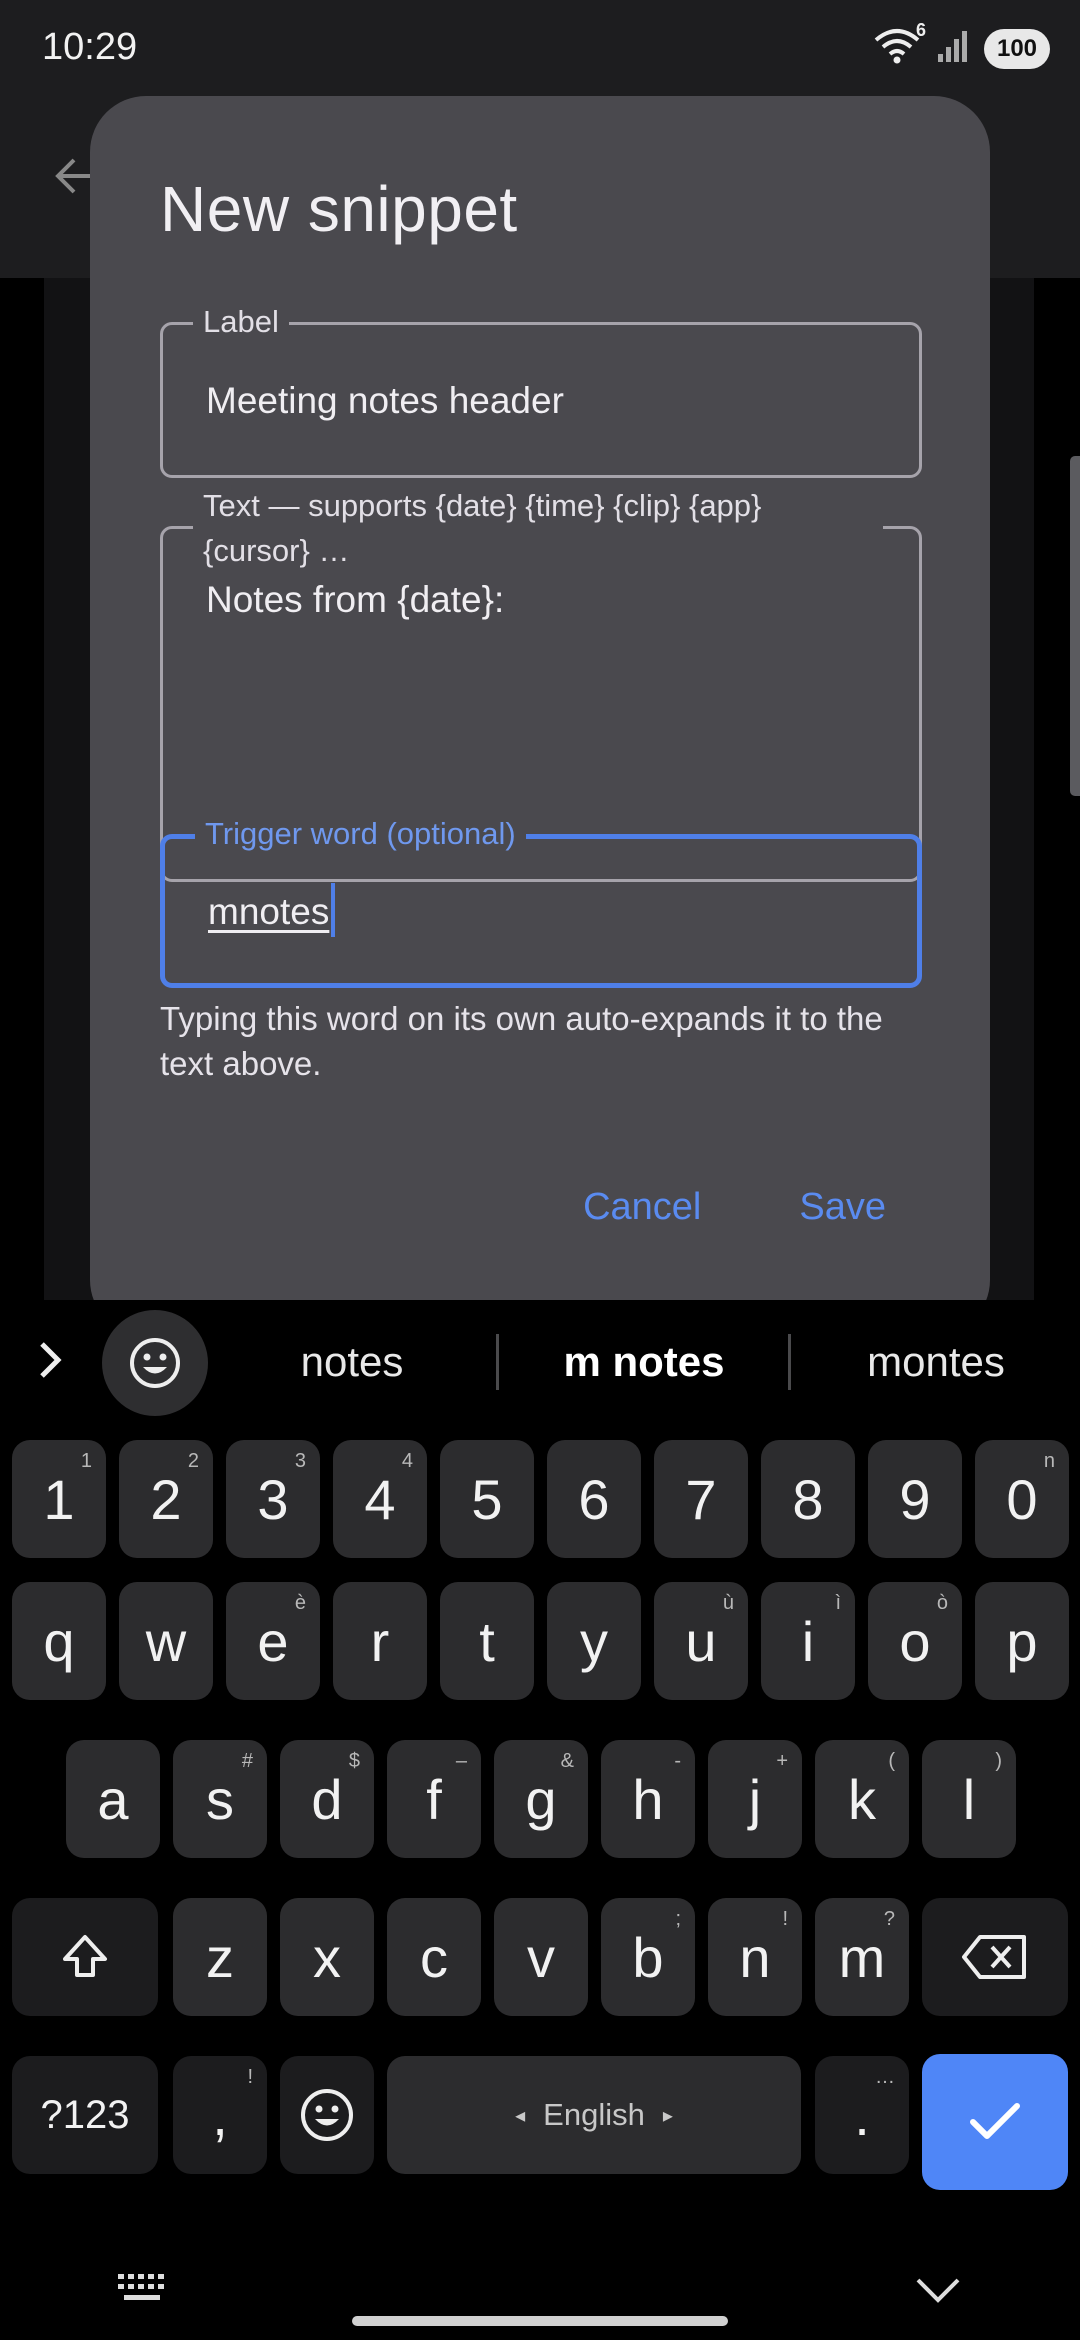 The width and height of the screenshot is (1080, 2340). I want to click on suggestion-3: montes, so click(936, 1362).